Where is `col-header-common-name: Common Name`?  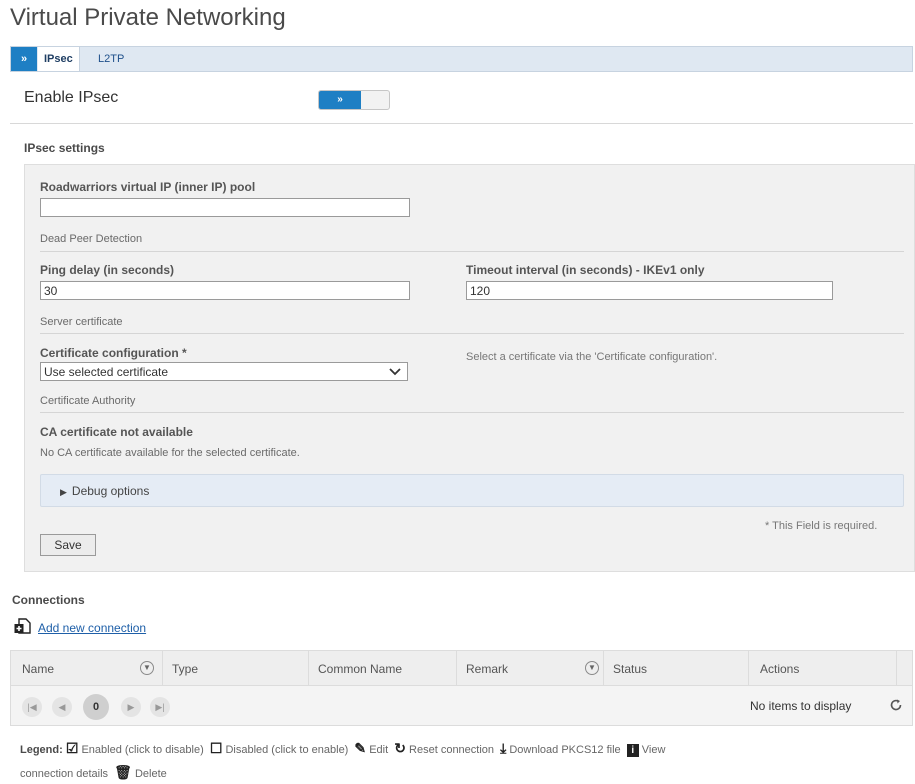 col-header-common-name: Common Name is located at coordinates (360, 669).